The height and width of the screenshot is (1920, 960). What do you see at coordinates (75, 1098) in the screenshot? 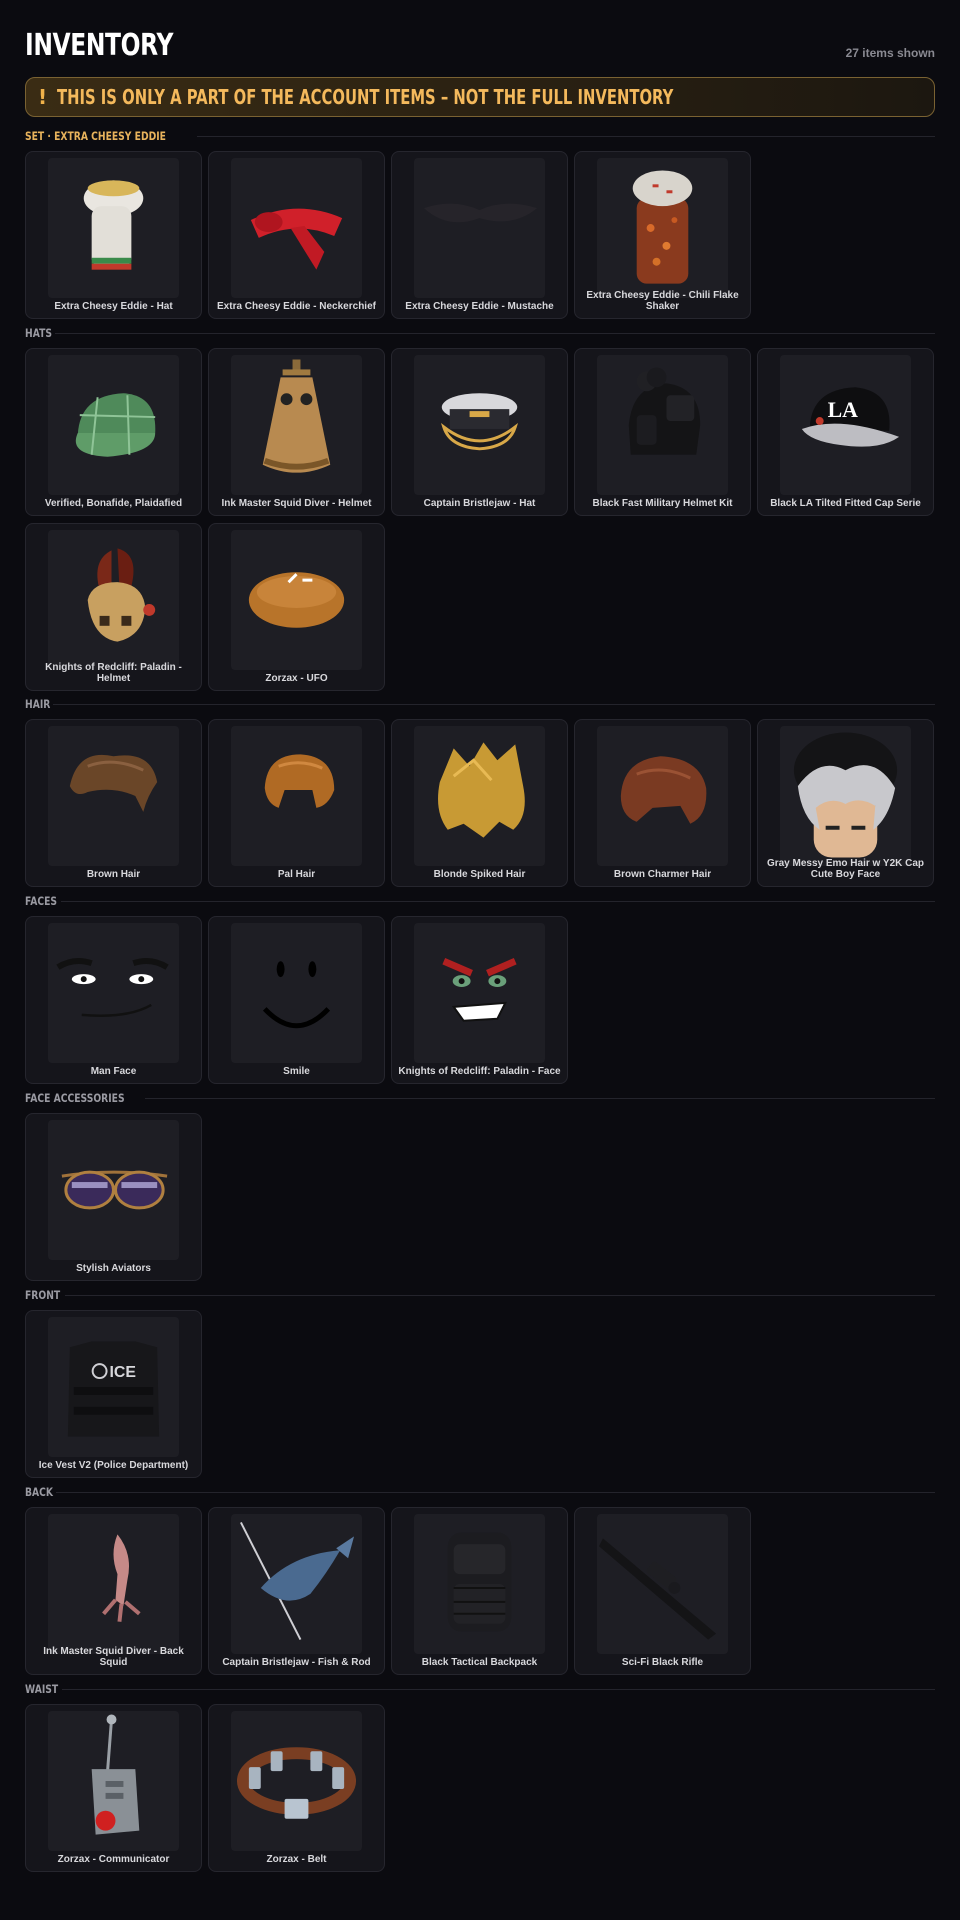
I see `section-label: FACE ACCESSORIES` at bounding box center [75, 1098].